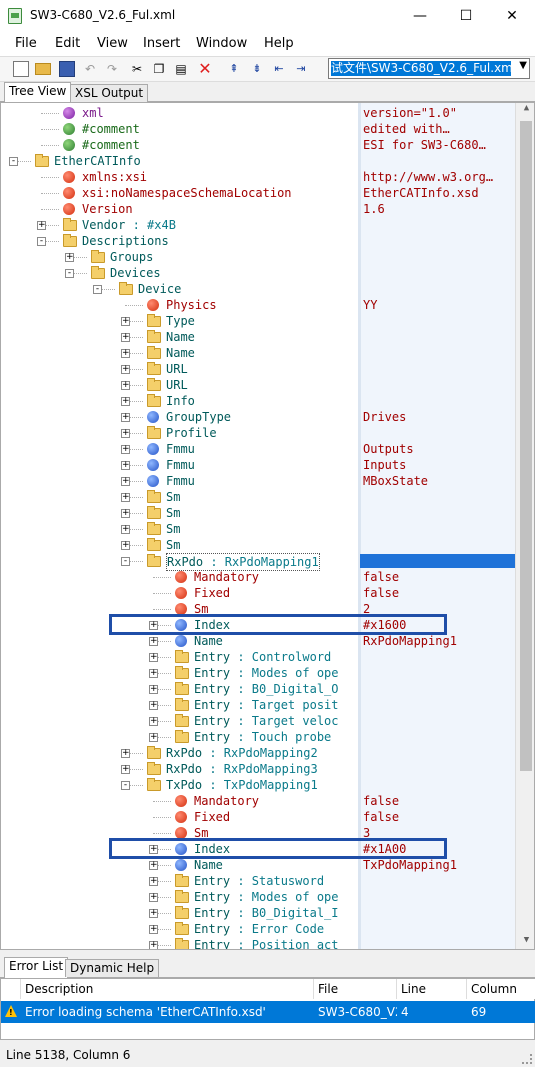 The width and height of the screenshot is (535, 1067). I want to click on node-value: Outputs, so click(439, 449).